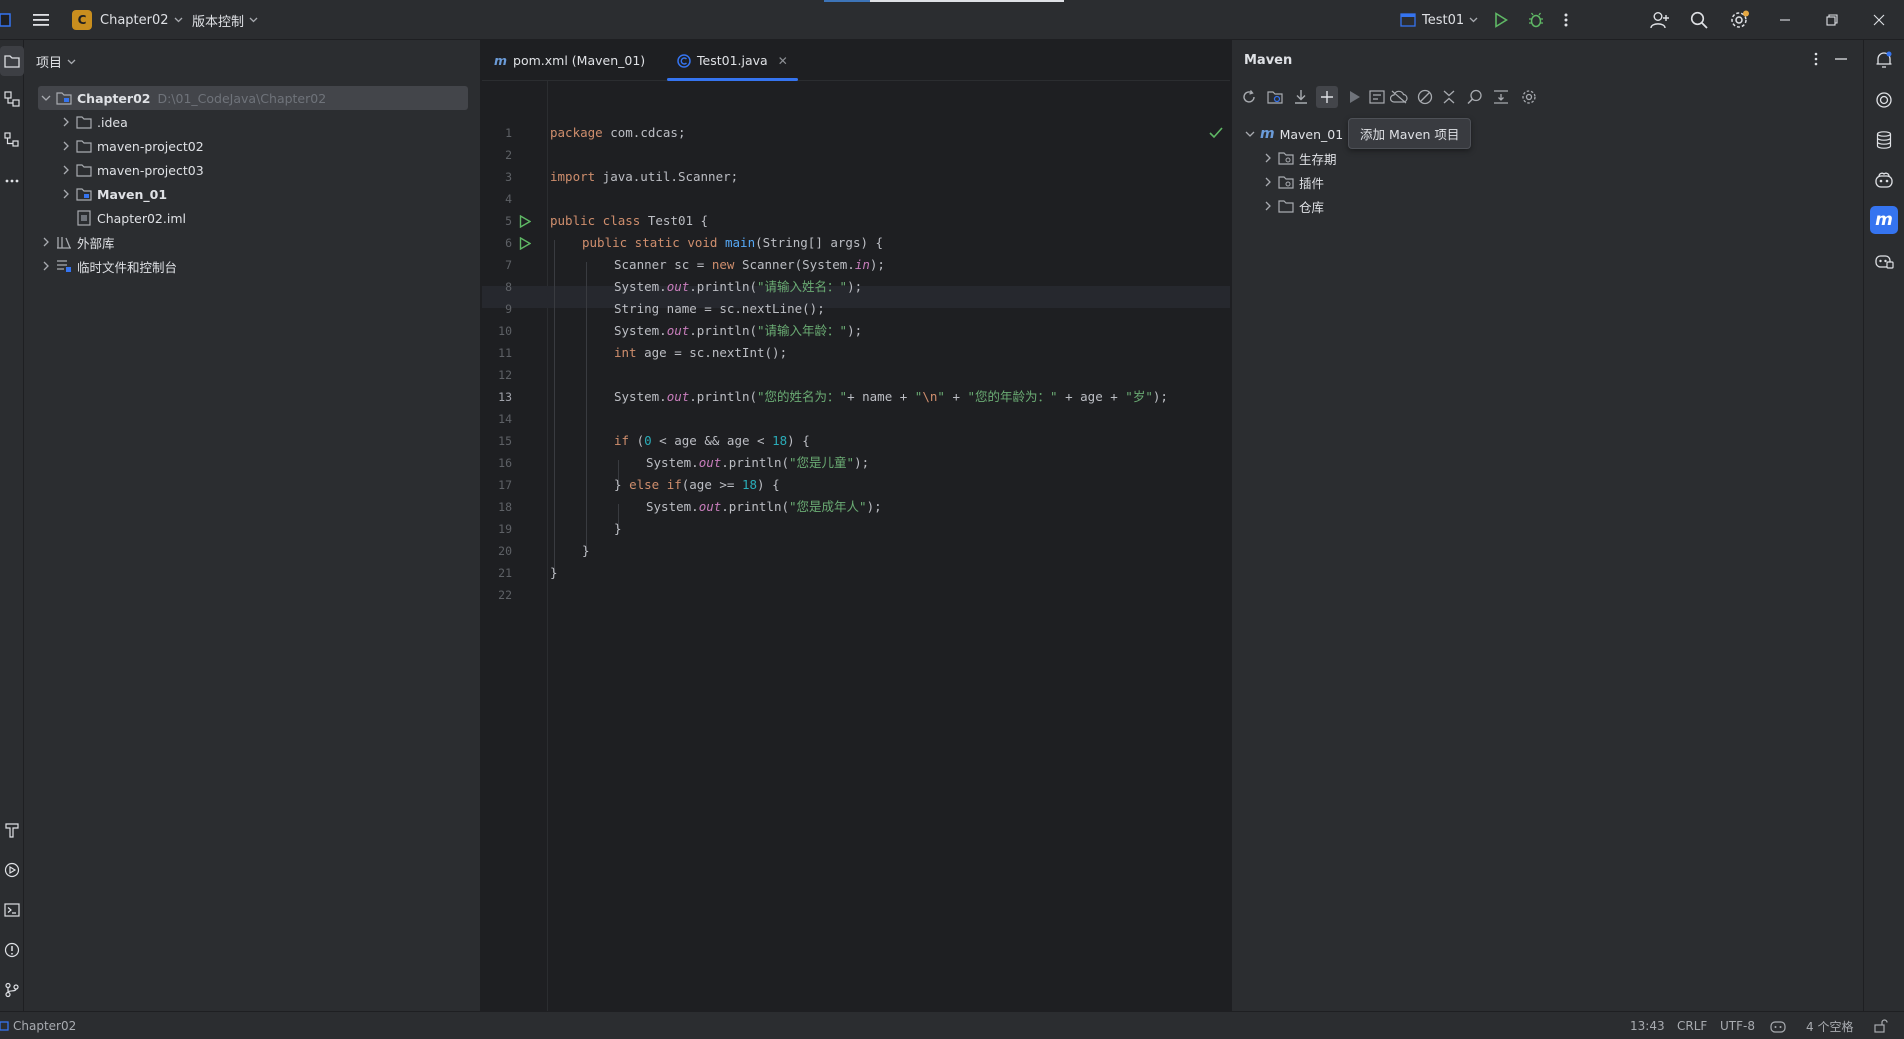 This screenshot has height=1039, width=1904. What do you see at coordinates (1399, 97) in the screenshot?
I see `offline-mode-button` at bounding box center [1399, 97].